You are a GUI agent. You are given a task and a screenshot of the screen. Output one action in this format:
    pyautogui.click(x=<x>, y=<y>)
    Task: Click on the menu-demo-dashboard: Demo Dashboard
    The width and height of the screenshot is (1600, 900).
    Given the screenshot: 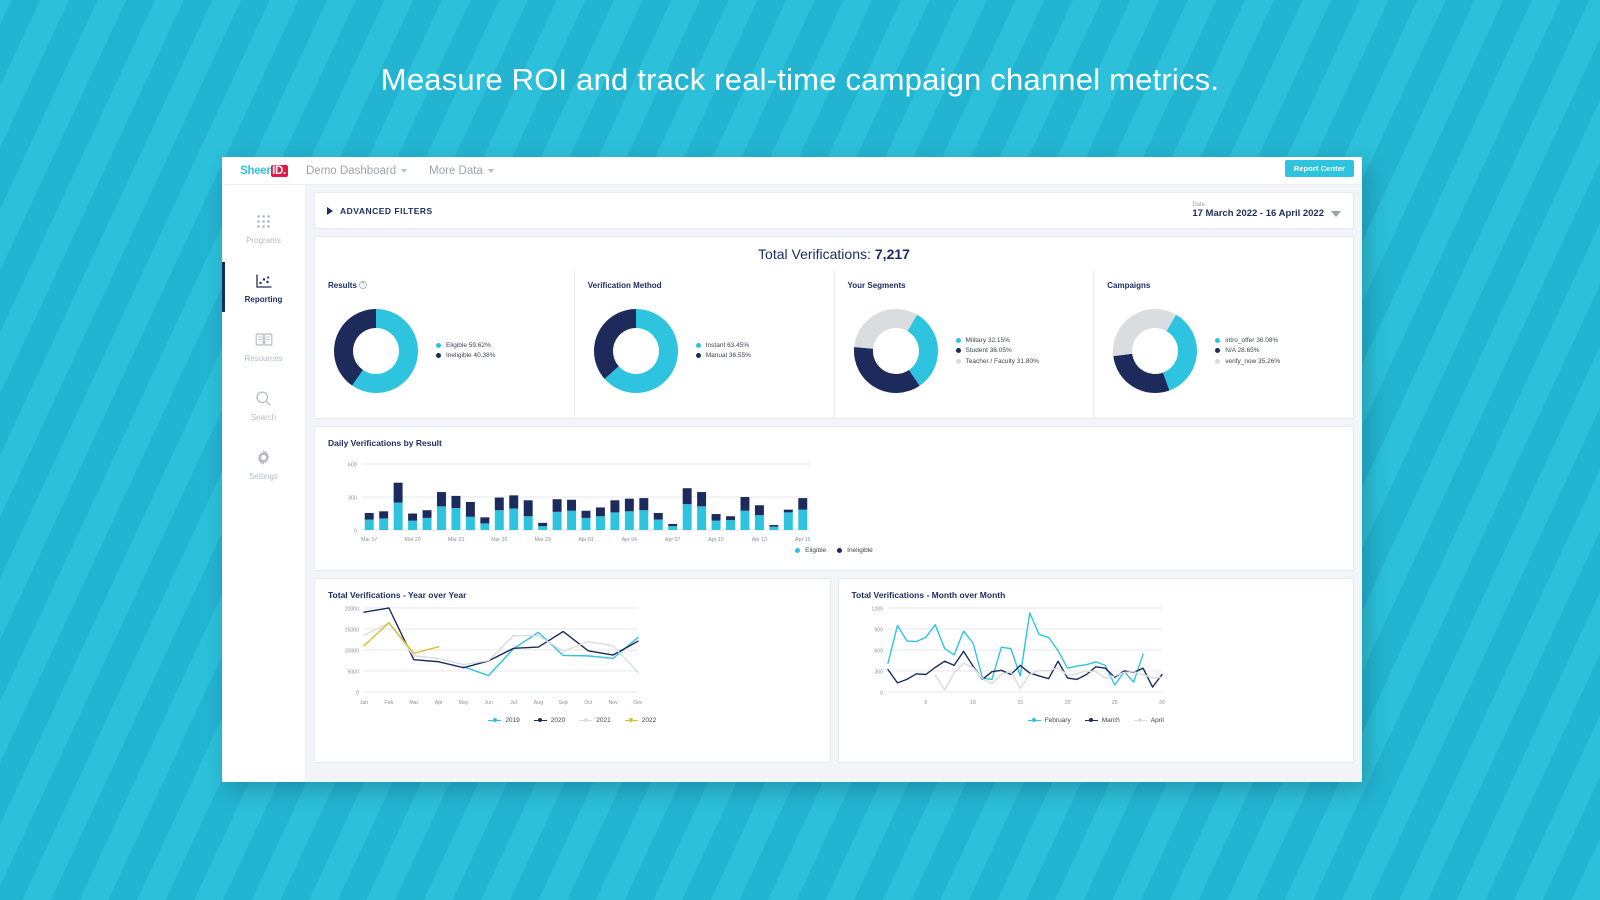 What is the action you would take?
    pyautogui.click(x=357, y=171)
    